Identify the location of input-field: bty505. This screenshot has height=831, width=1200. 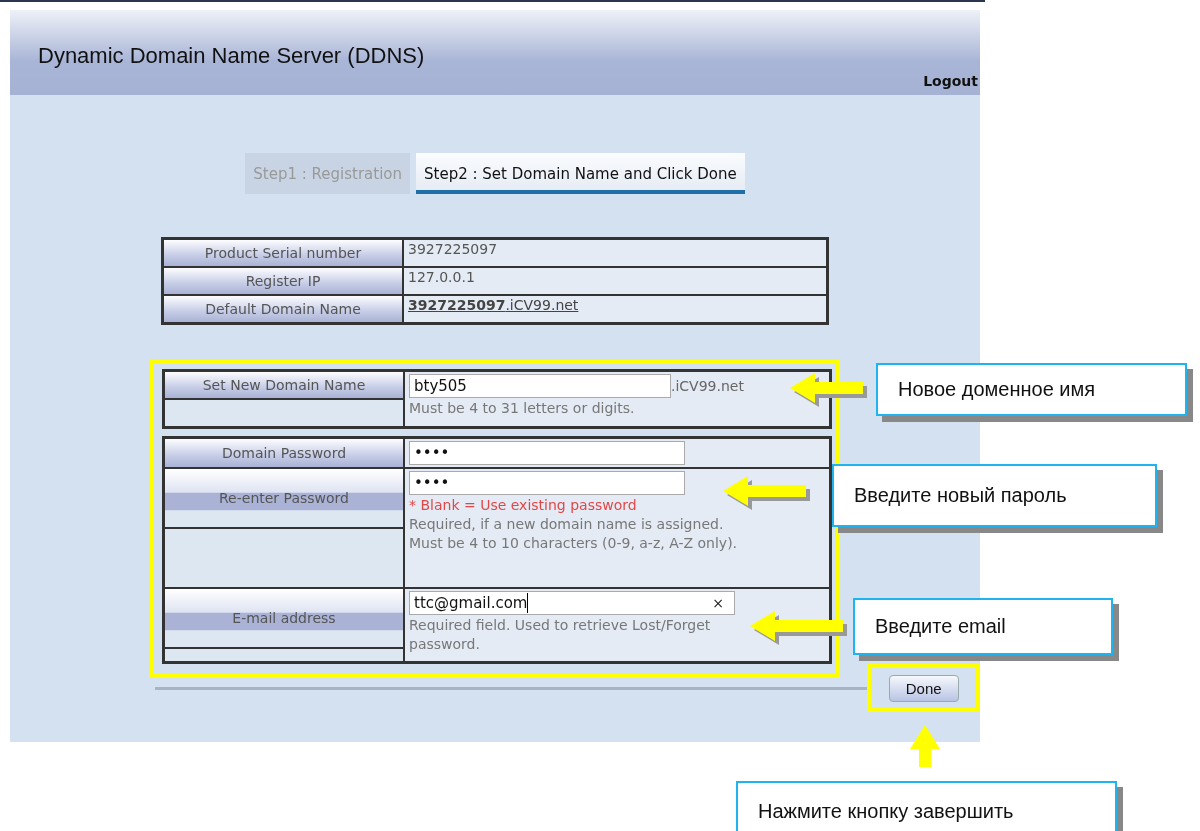
(540, 386).